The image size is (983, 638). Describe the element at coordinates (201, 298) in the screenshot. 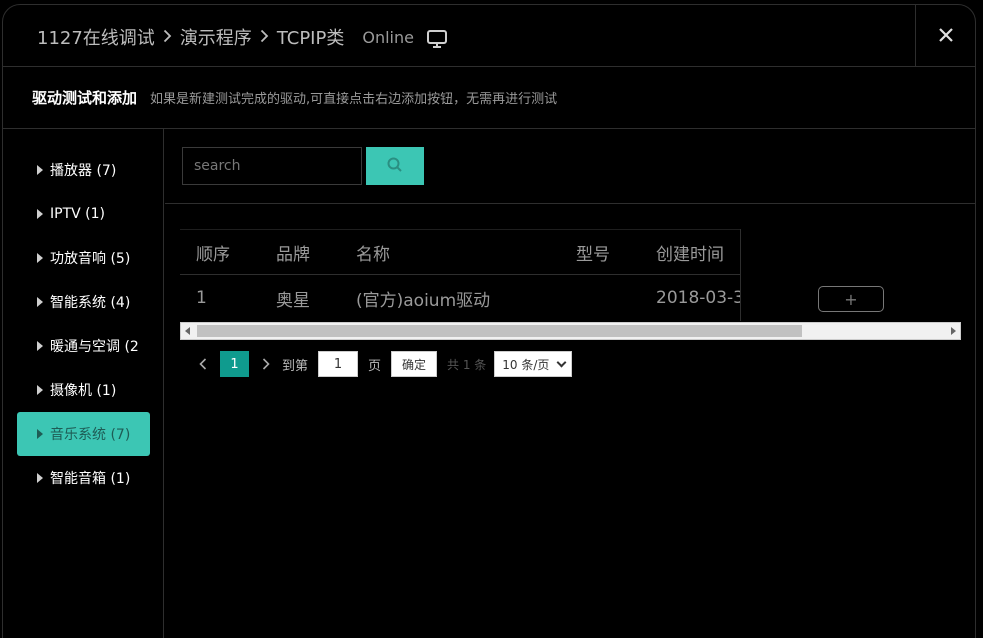

I see `cell-index: 1` at that location.